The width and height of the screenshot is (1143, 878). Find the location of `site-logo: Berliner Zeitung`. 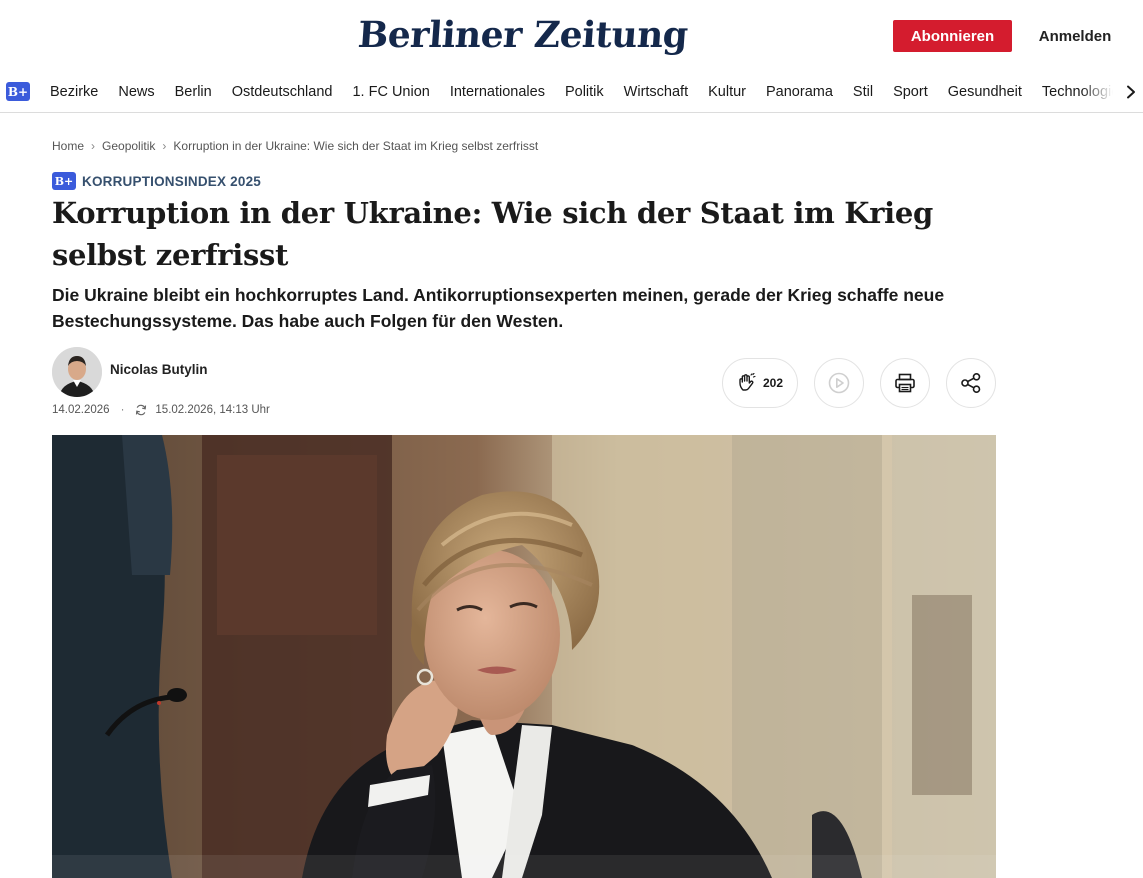

site-logo: Berliner Zeitung is located at coordinates (523, 35).